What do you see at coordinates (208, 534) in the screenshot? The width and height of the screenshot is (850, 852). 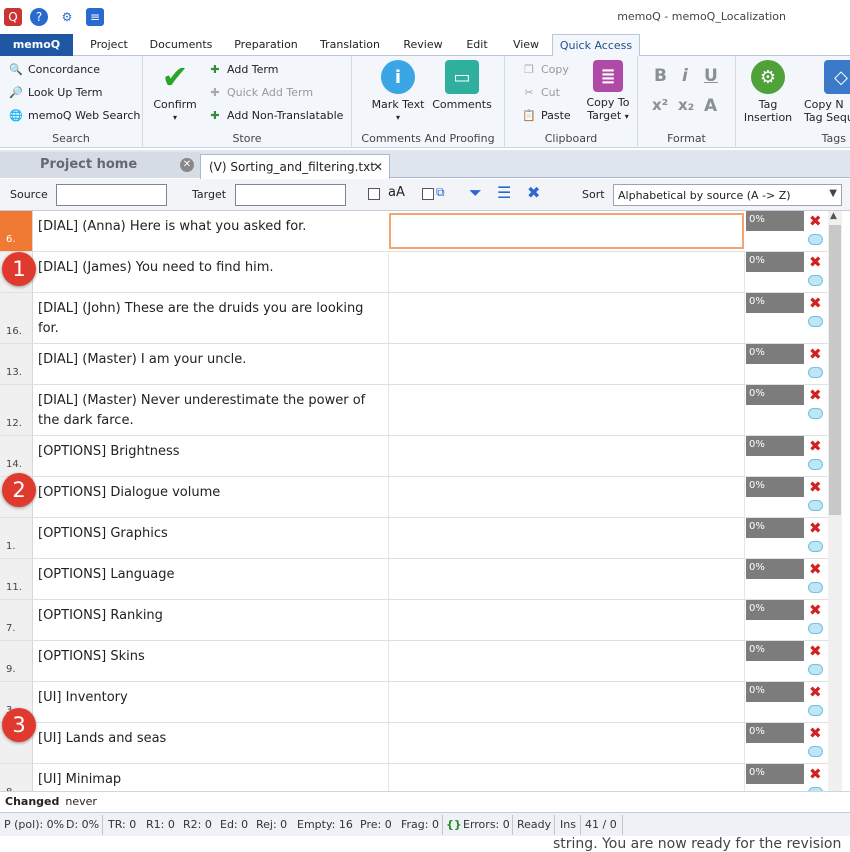 I see `source-segment: [OPTIONS] Graphics` at bounding box center [208, 534].